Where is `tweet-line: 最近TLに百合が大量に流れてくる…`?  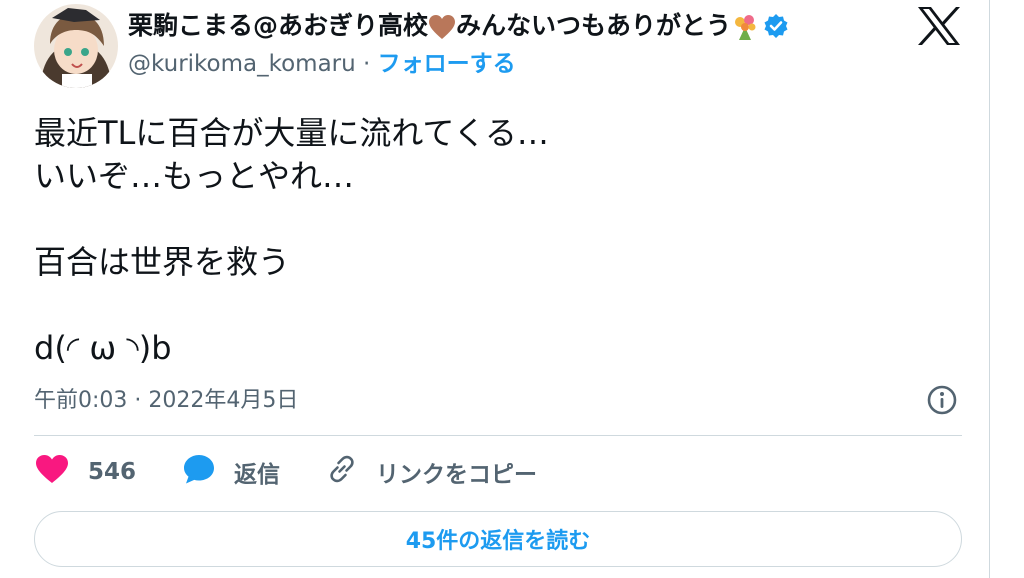
tweet-line: 最近TLに百合が大量に流れてくる… is located at coordinates (291, 133).